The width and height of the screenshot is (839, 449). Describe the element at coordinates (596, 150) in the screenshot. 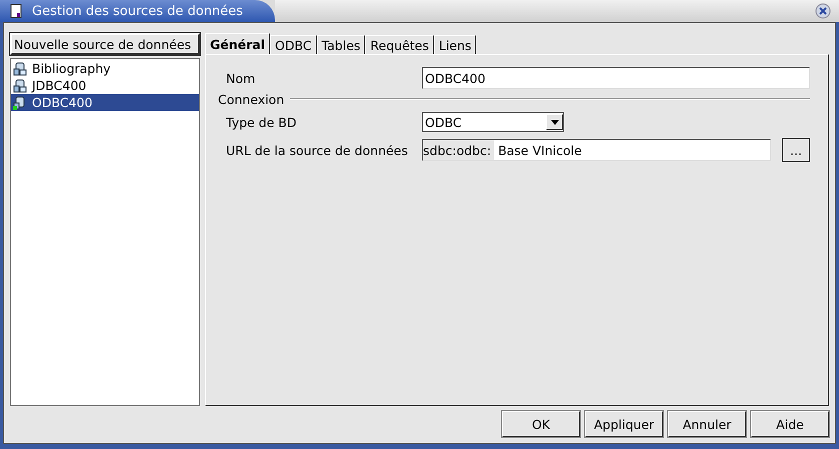

I see `url-field: sdbc:odbc: Base VInicole` at that location.